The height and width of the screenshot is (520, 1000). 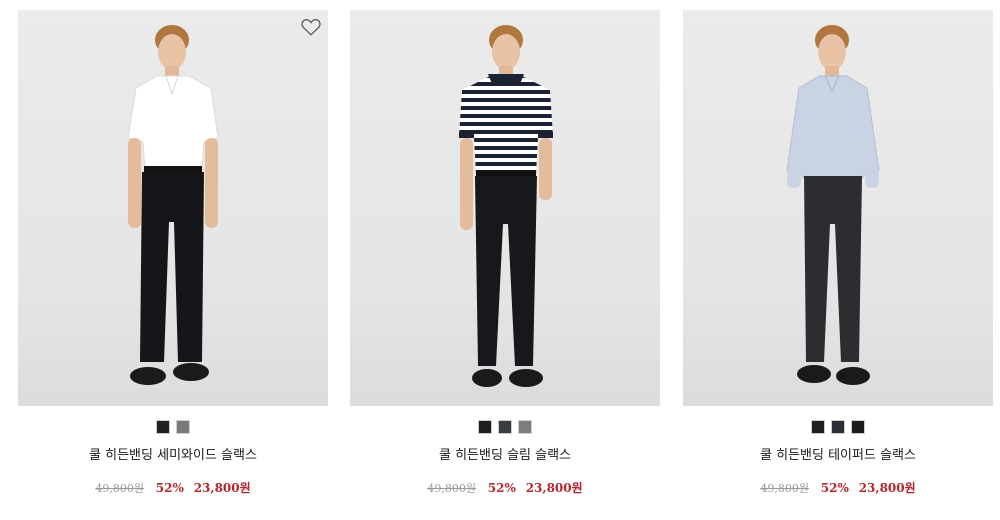 I want to click on heart-outline-icon, so click(x=311, y=27).